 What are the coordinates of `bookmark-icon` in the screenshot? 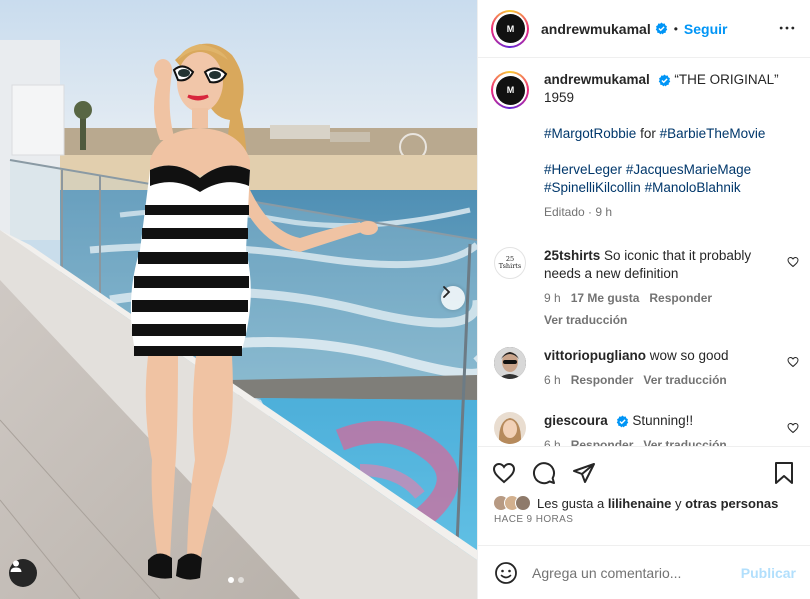 It's located at (784, 473).